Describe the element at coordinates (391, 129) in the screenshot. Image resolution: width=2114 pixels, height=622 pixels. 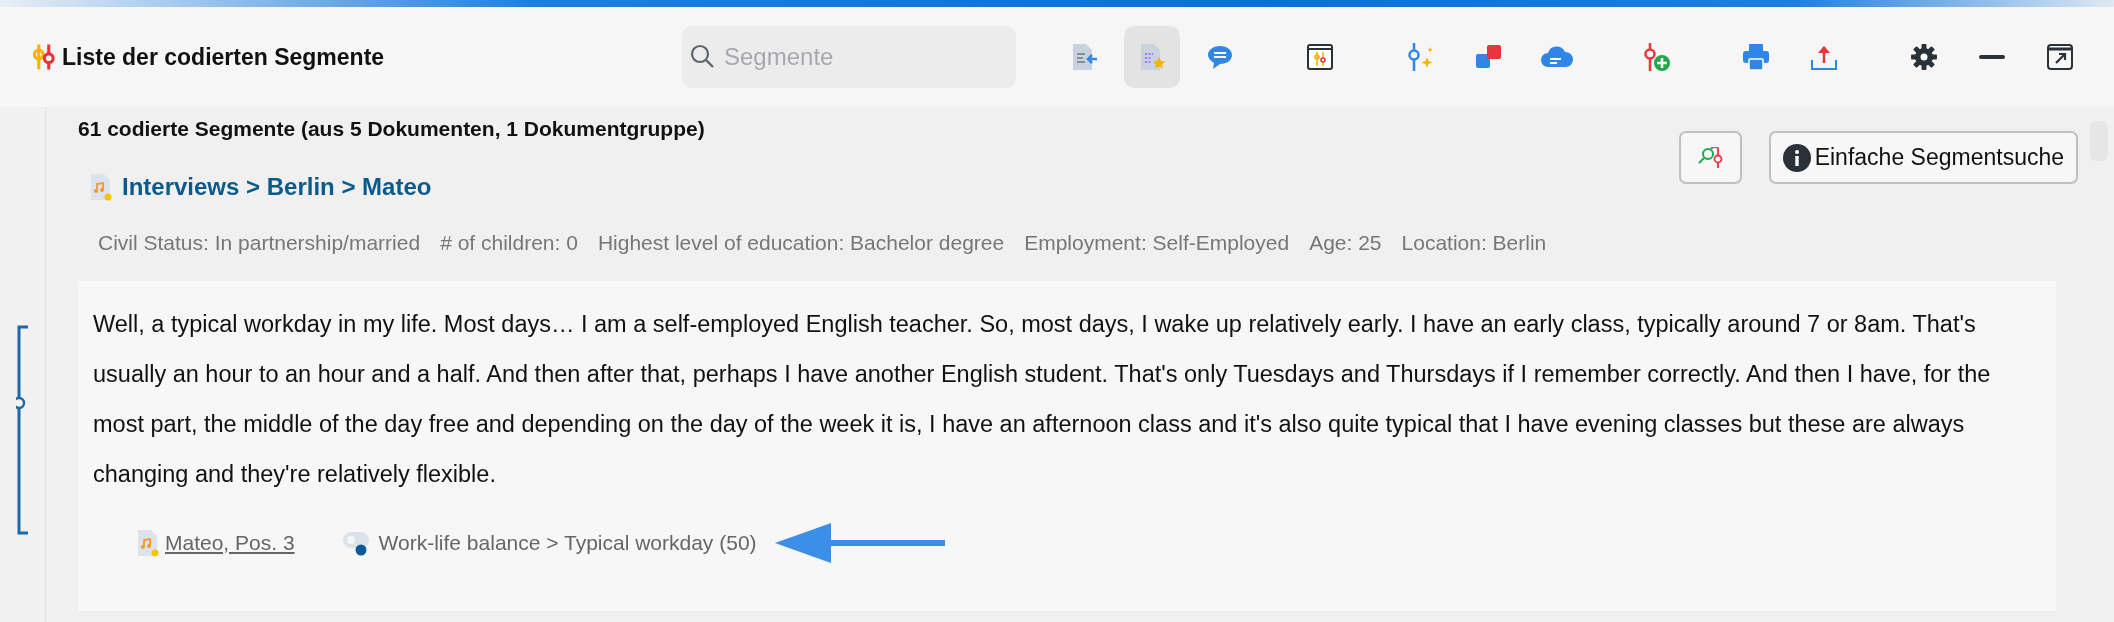
I see `segment-summary: 61 codierte Segmente (aus 5 Dokumenten, 1 Dokumentgruppe)` at that location.